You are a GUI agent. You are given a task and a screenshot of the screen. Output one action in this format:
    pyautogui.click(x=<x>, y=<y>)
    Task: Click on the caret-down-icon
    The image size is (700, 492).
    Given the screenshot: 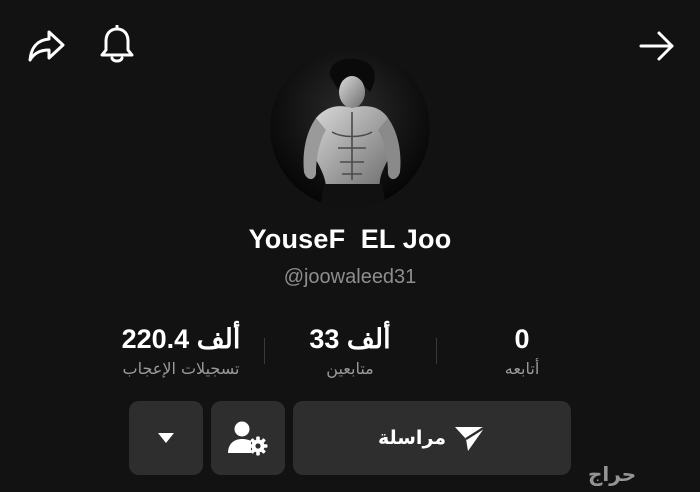 What is the action you would take?
    pyautogui.click(x=166, y=438)
    